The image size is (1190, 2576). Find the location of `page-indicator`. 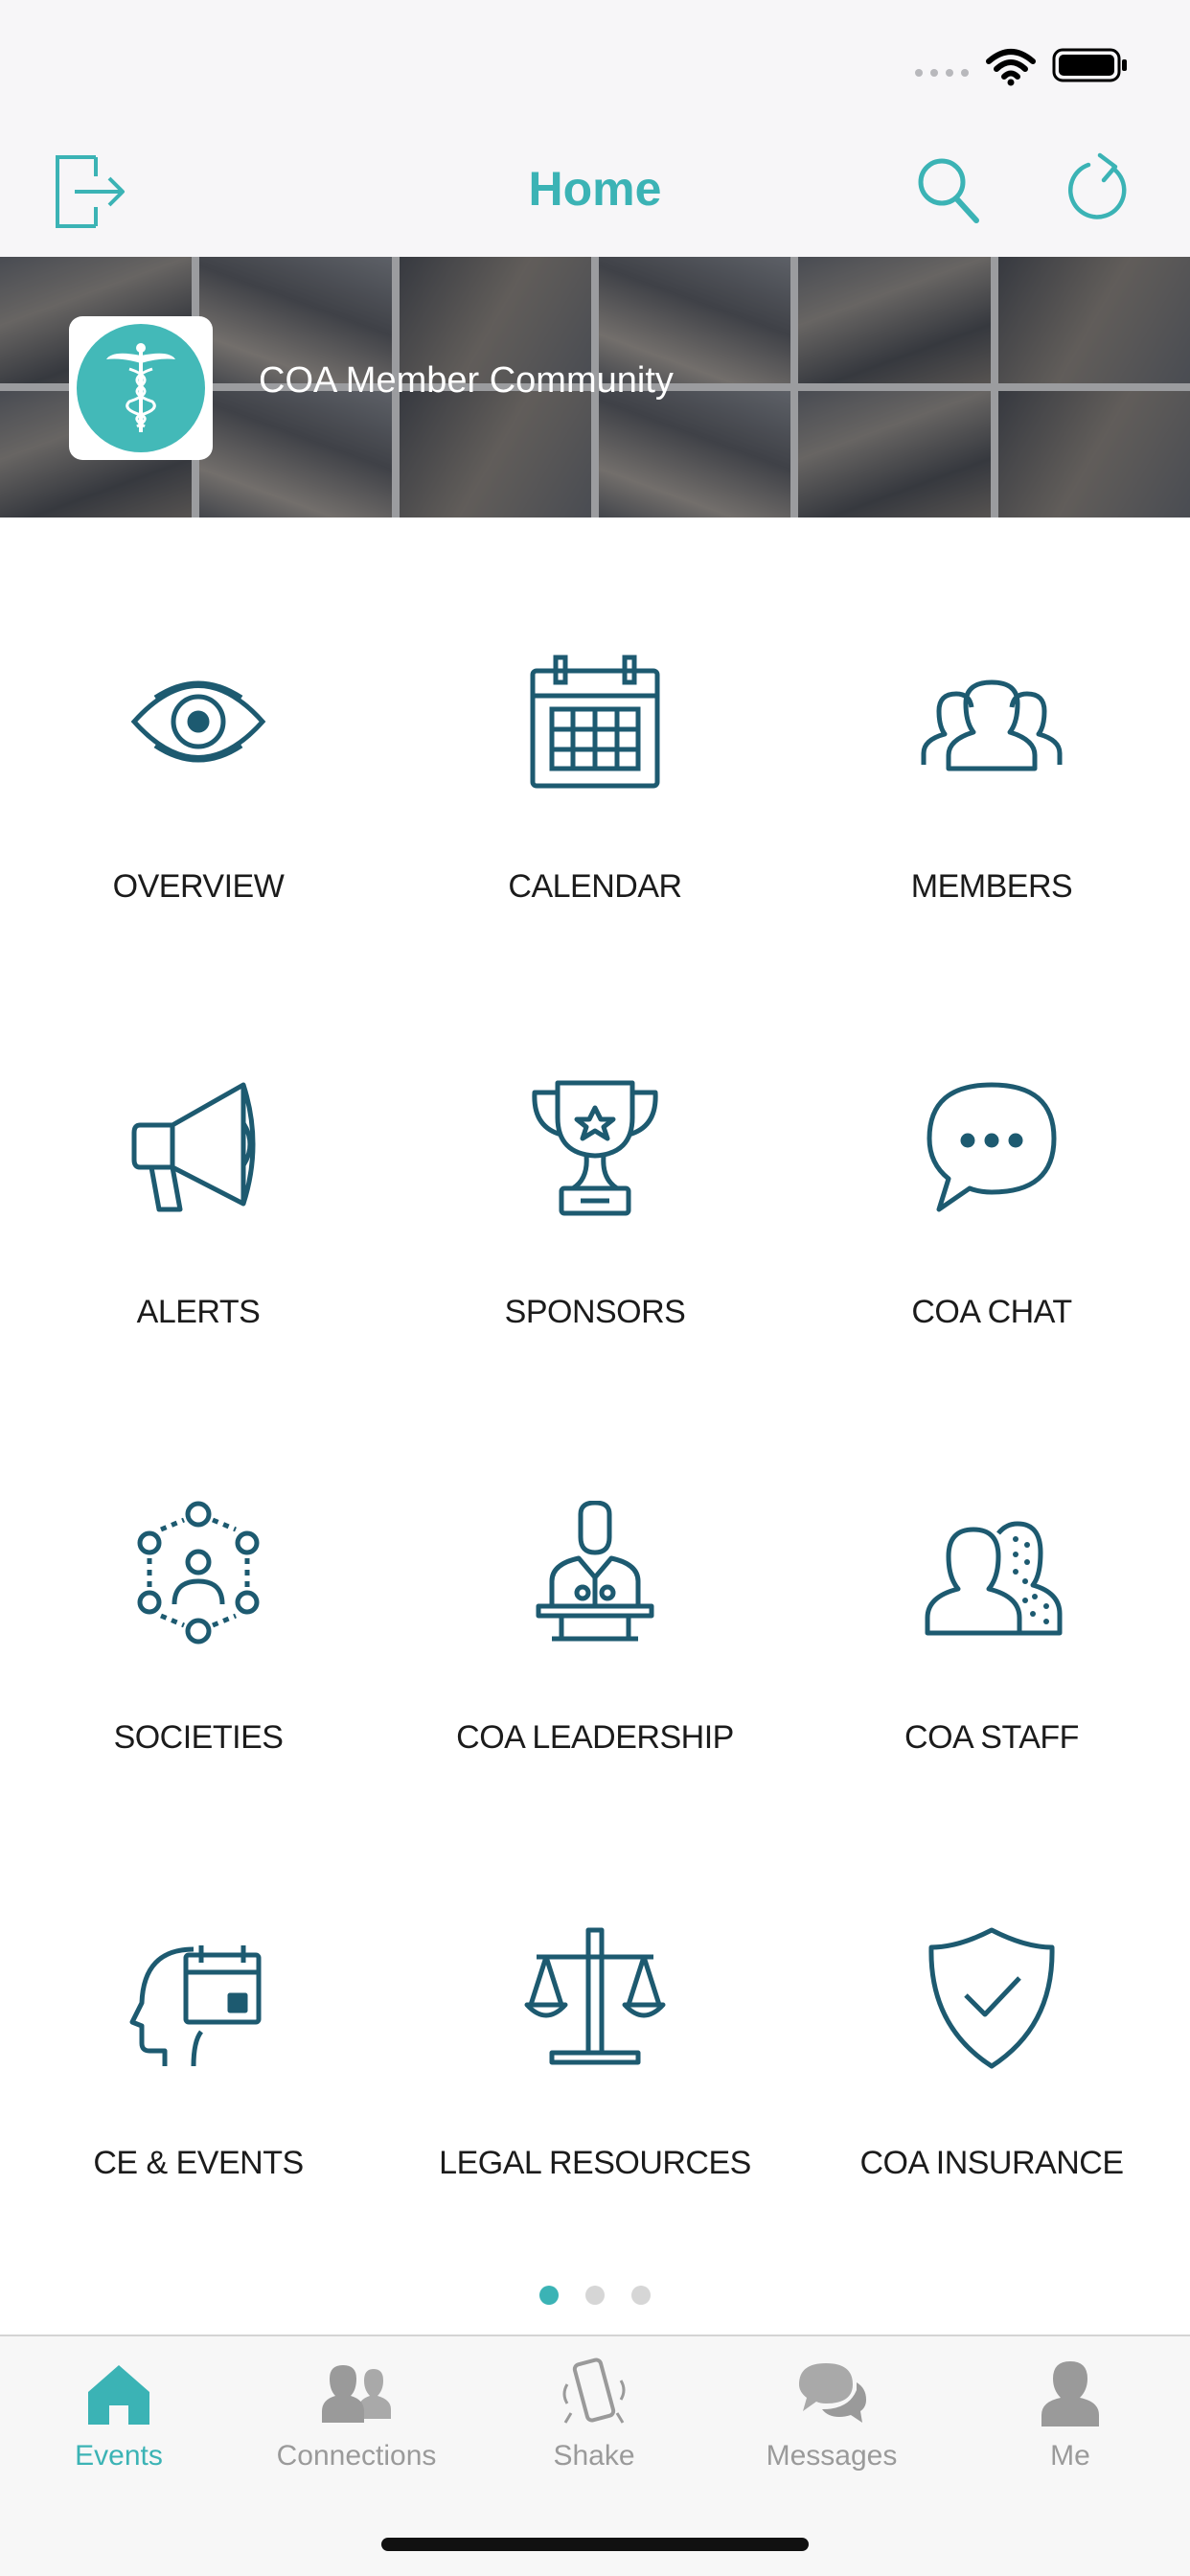

page-indicator is located at coordinates (595, 2295).